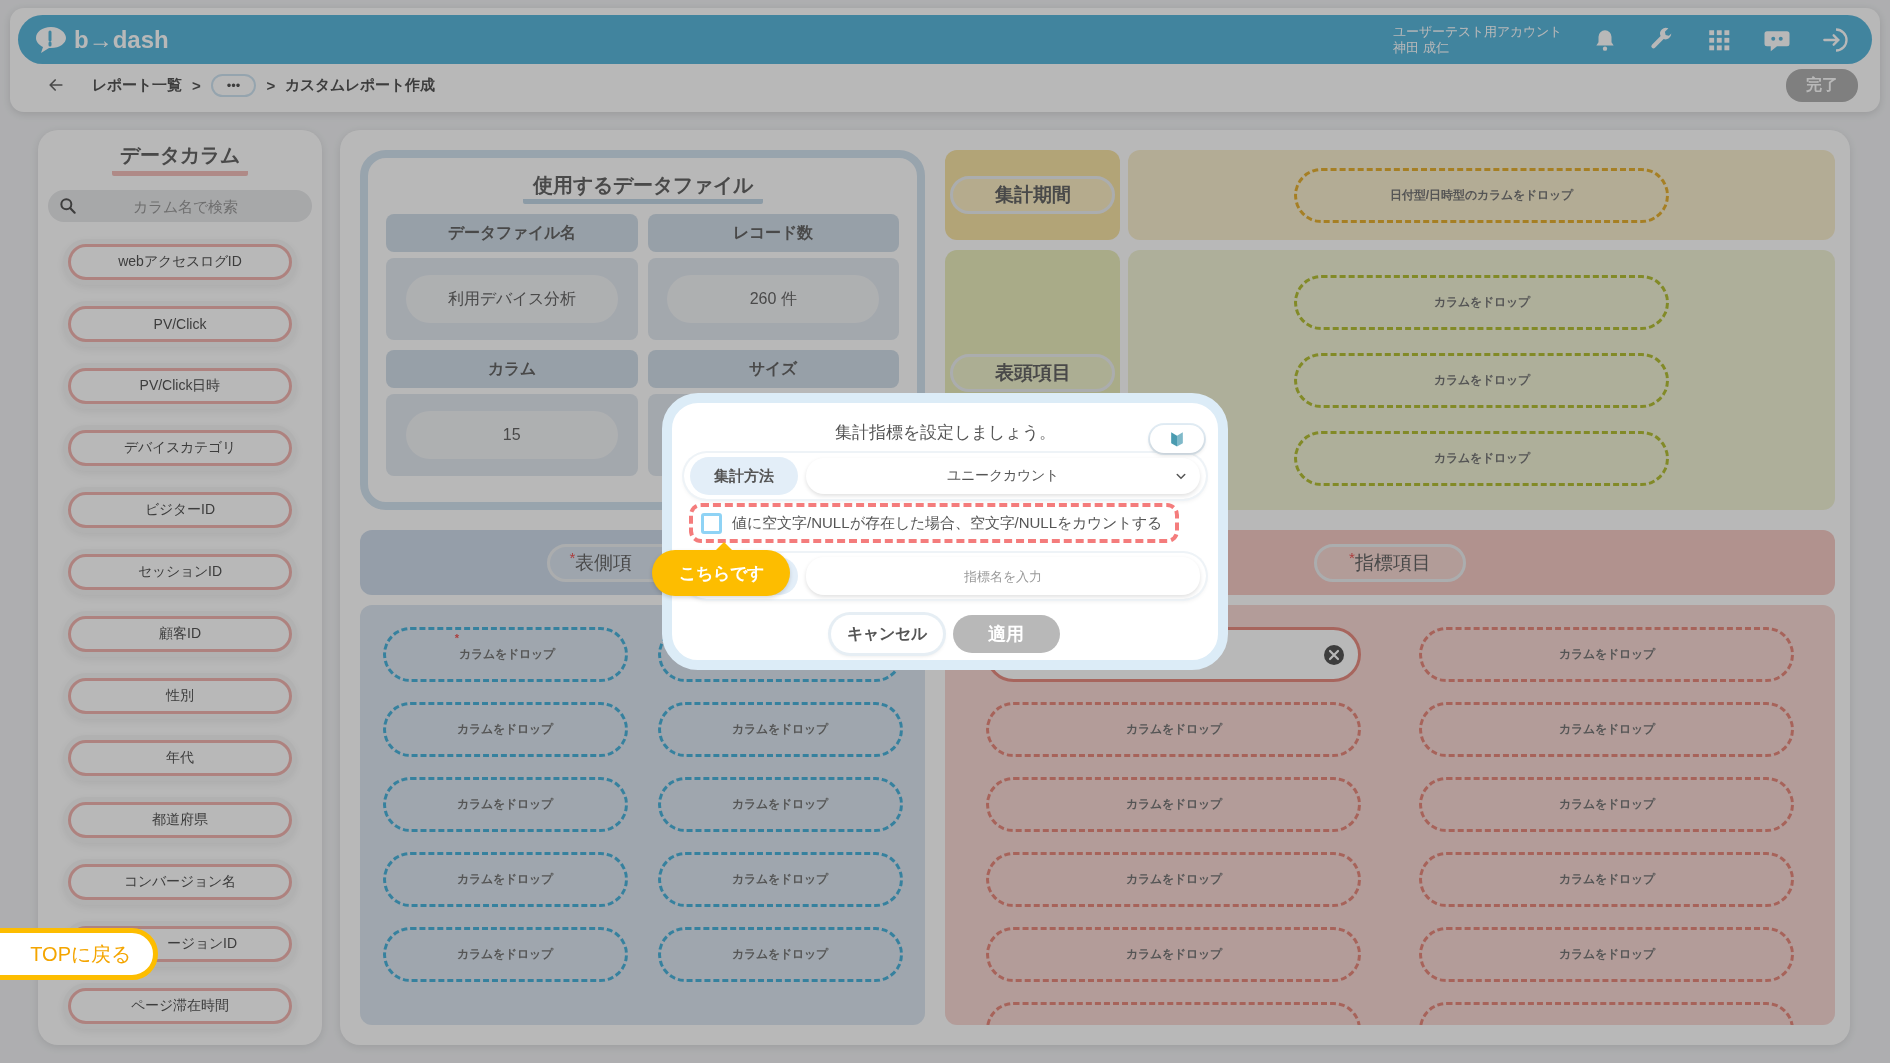 The height and width of the screenshot is (1063, 1890). What do you see at coordinates (360, 85) in the screenshot?
I see `breadcrumb-current: カスタムレポート作成` at bounding box center [360, 85].